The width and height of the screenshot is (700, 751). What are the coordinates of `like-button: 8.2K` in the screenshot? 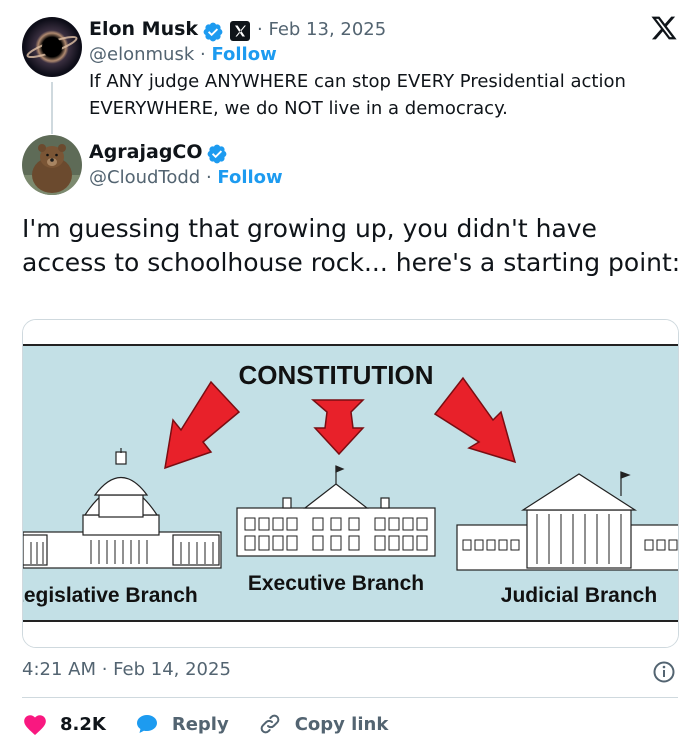 It's located at (64, 724).